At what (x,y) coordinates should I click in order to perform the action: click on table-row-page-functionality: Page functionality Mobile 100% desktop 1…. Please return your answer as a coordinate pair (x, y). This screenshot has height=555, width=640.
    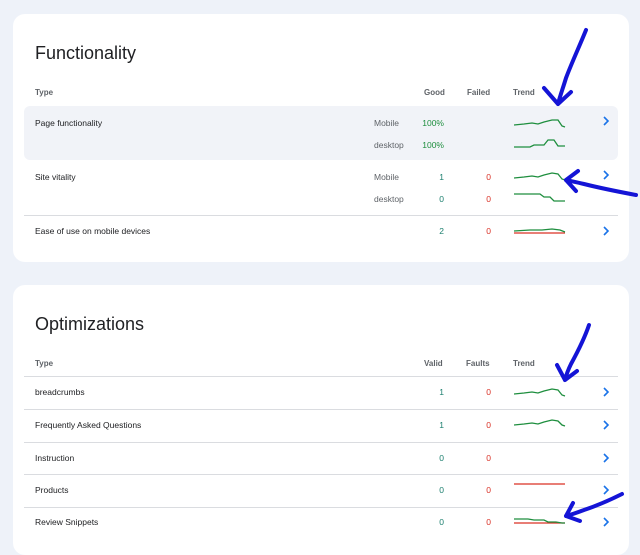
    Looking at the image, I should click on (321, 133).